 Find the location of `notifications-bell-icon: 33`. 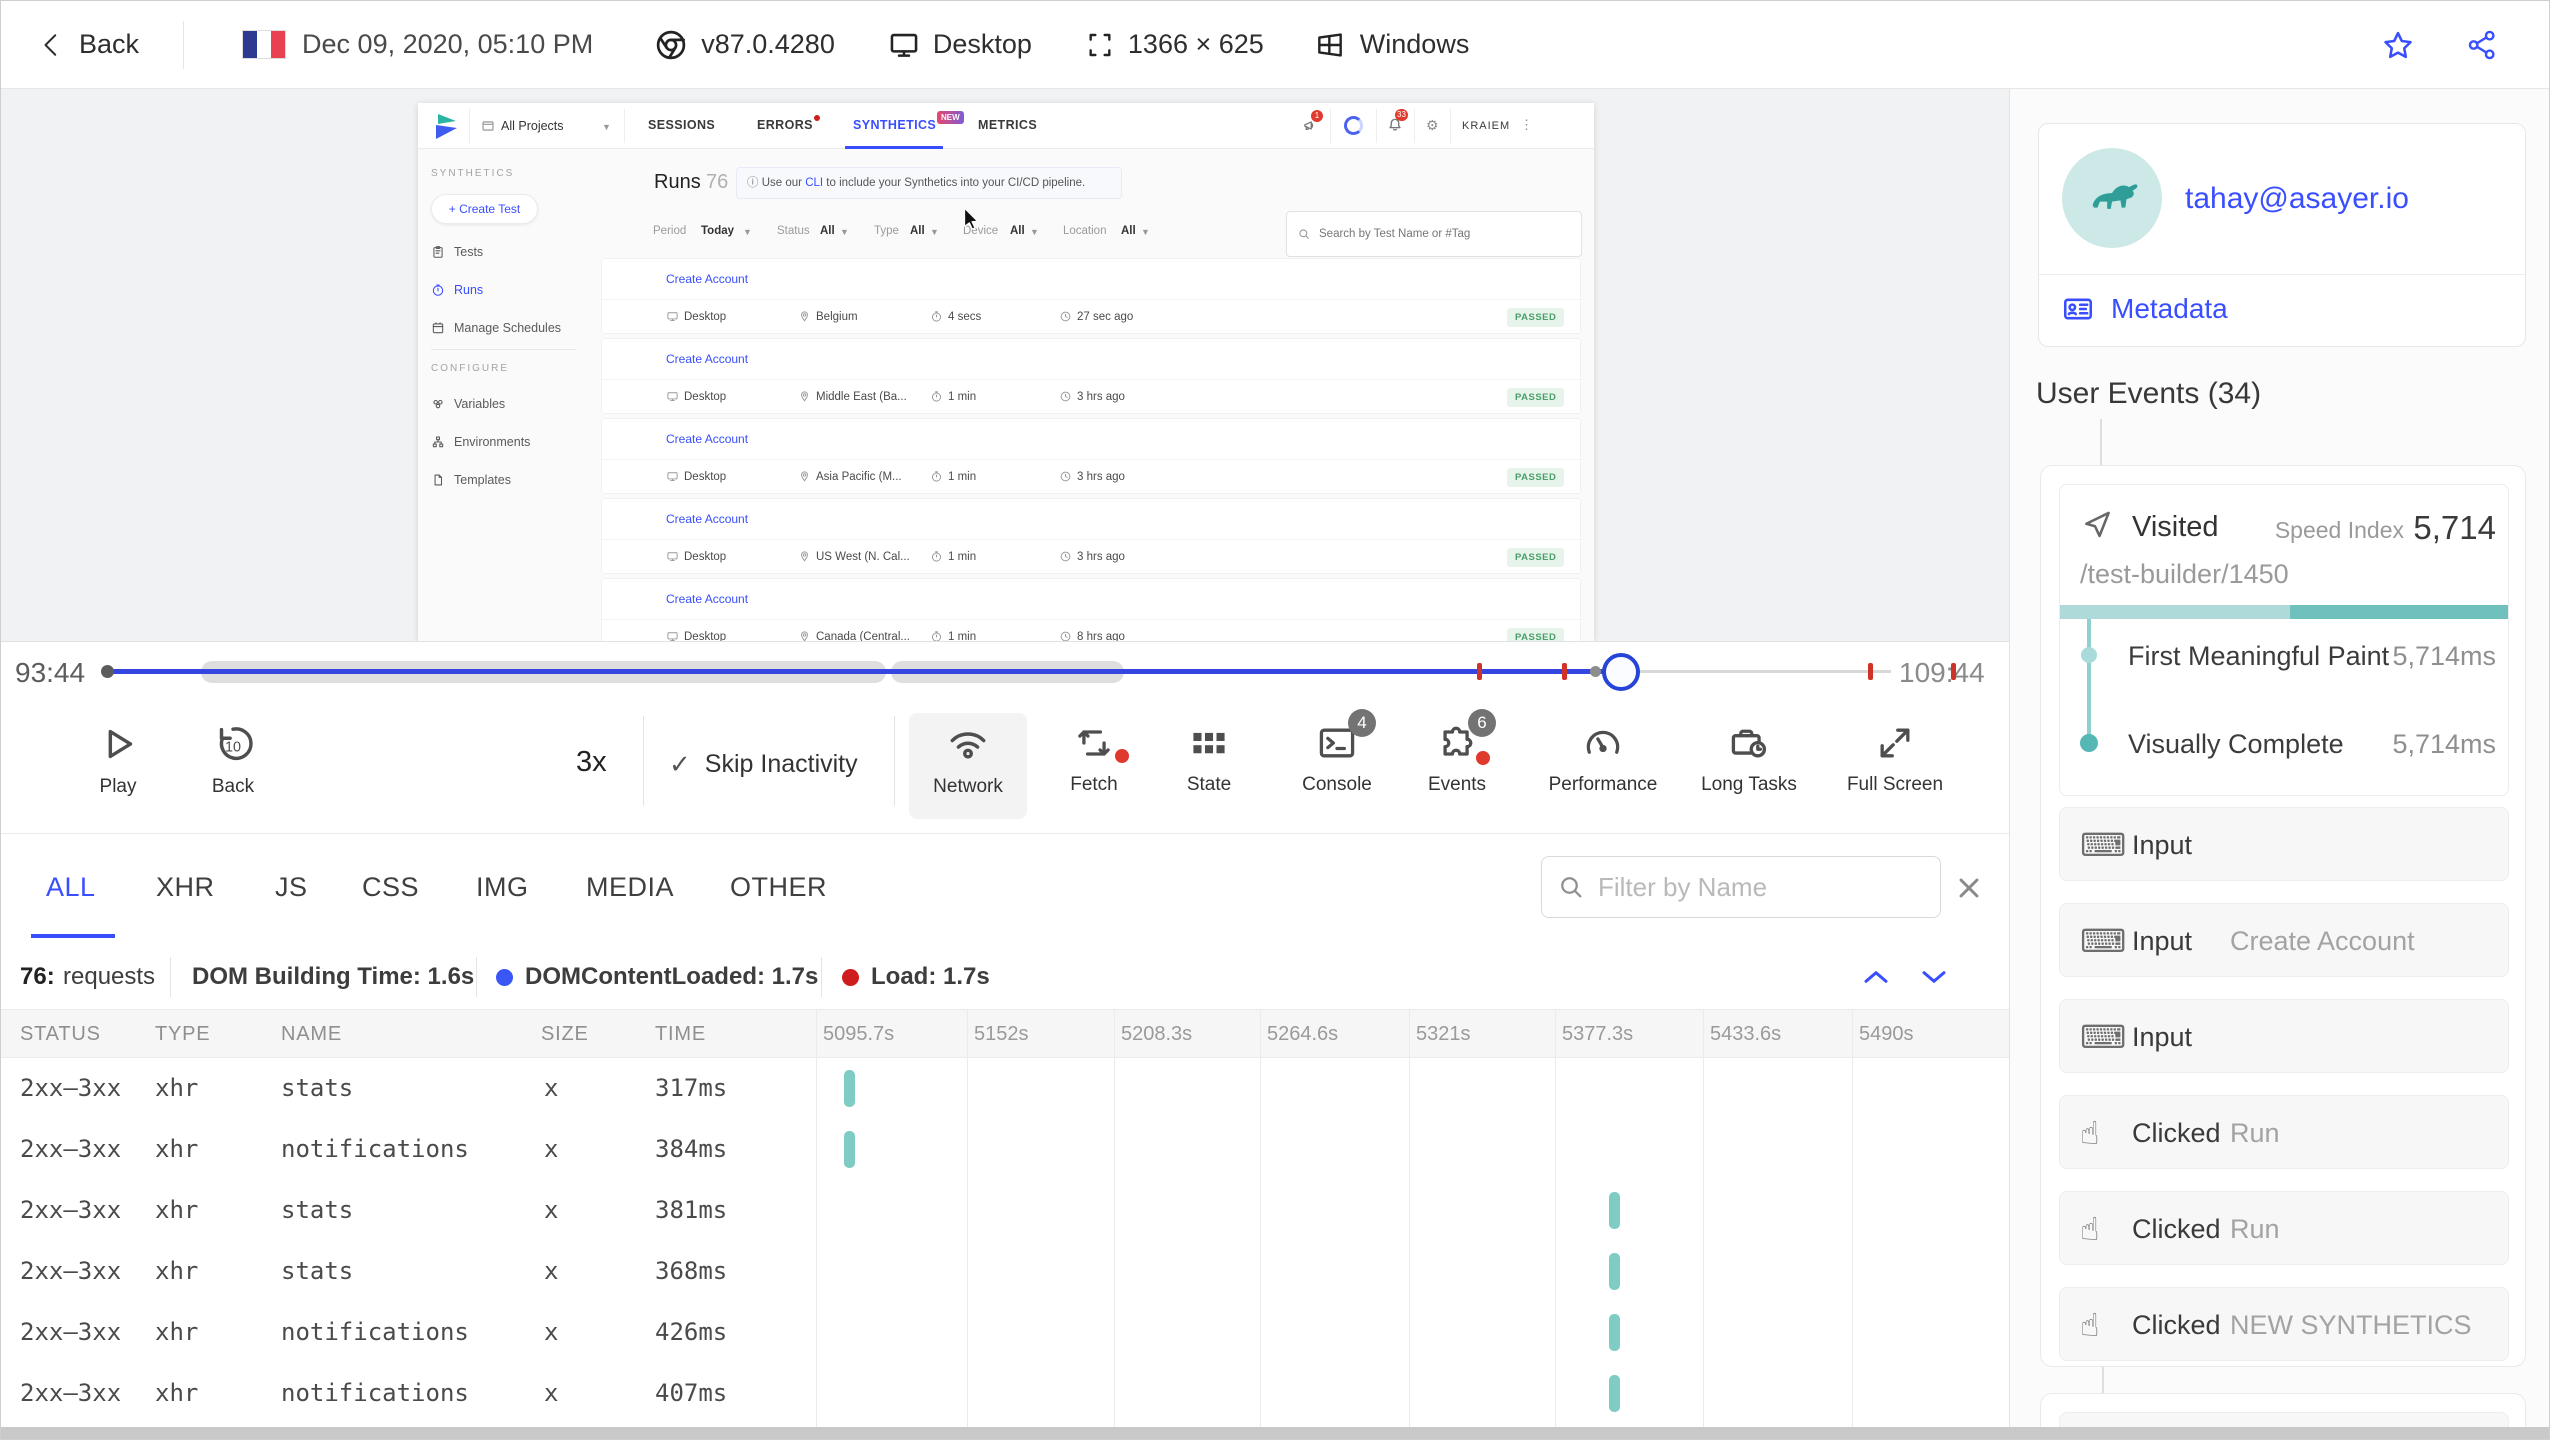

notifications-bell-icon: 33 is located at coordinates (1397, 121).